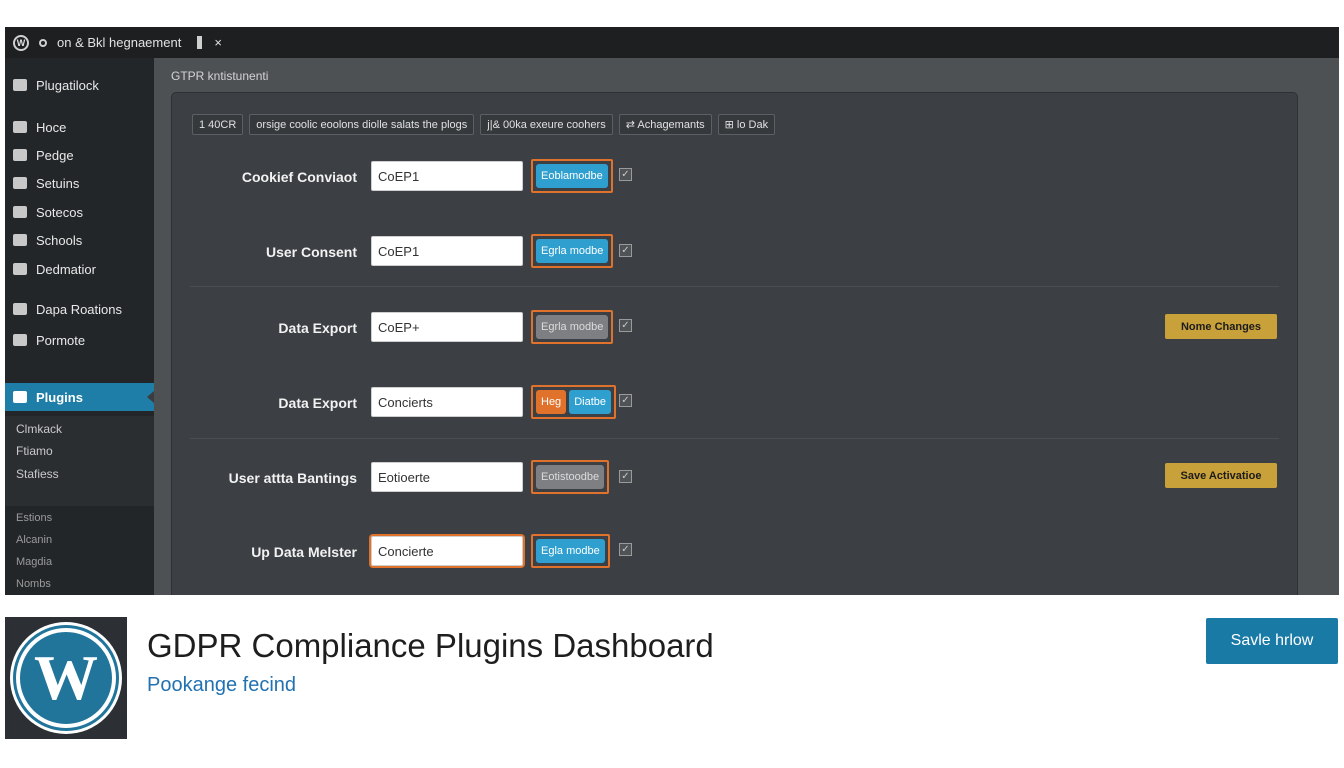 The height and width of the screenshot is (768, 1344). What do you see at coordinates (51, 127) in the screenshot?
I see `sidebar-item-label: Hoce` at bounding box center [51, 127].